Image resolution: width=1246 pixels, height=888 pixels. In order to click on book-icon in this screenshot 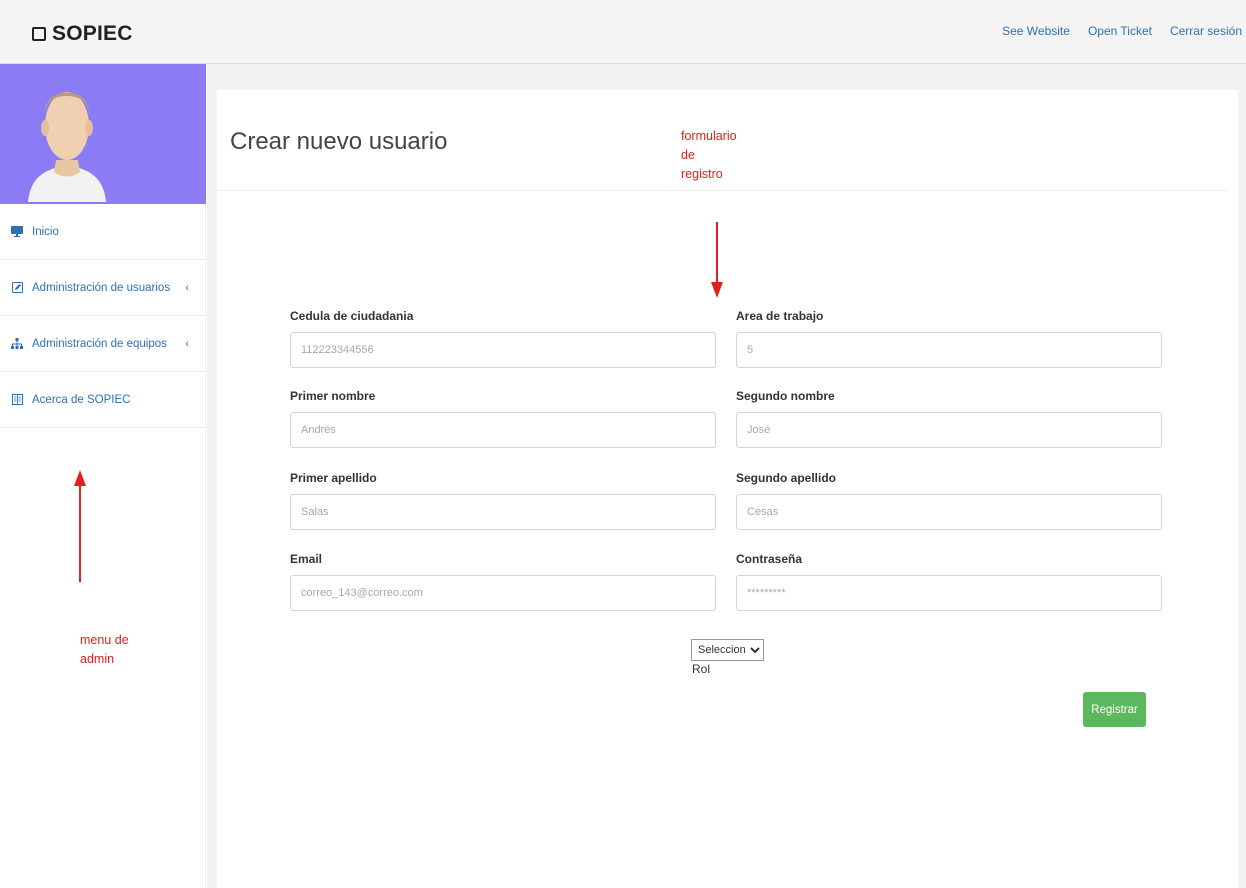, I will do `click(17, 399)`.